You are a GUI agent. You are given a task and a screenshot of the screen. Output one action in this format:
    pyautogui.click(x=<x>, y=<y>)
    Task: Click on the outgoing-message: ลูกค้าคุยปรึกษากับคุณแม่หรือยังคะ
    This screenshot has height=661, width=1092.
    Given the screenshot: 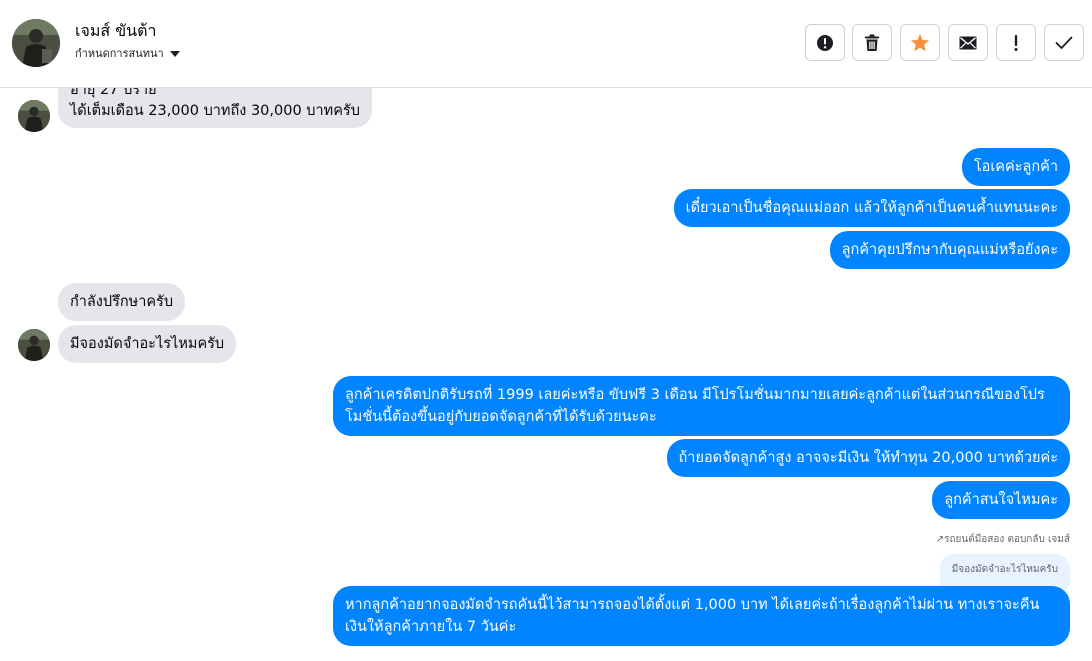 What is the action you would take?
    pyautogui.click(x=949, y=250)
    